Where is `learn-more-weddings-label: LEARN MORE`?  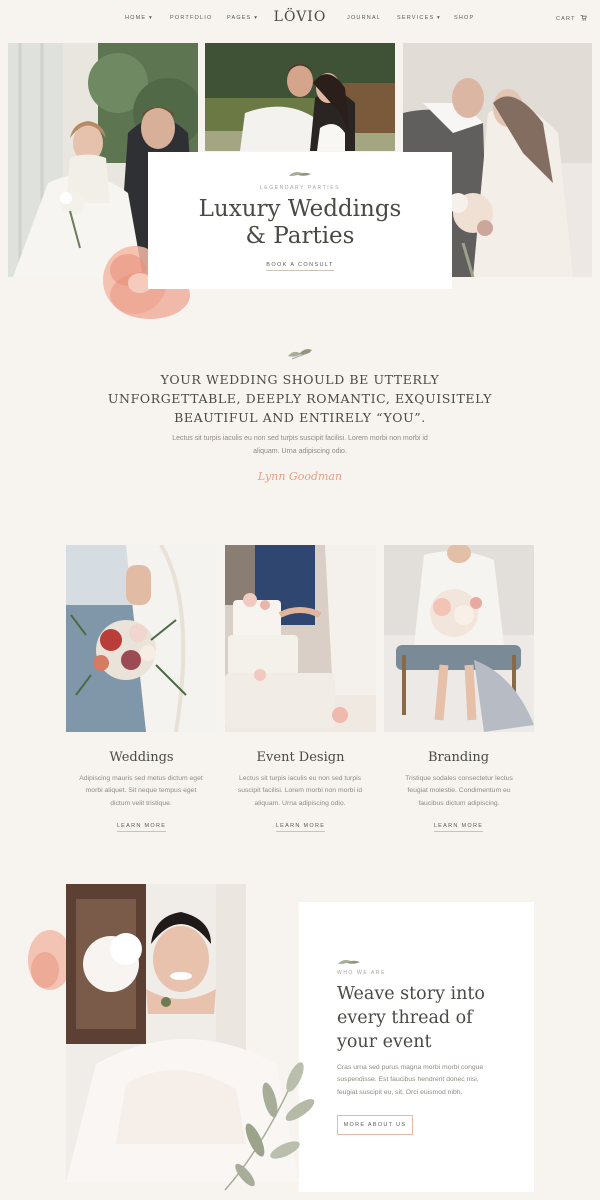
learn-more-weddings-label: LEARN MORE is located at coordinates (141, 827).